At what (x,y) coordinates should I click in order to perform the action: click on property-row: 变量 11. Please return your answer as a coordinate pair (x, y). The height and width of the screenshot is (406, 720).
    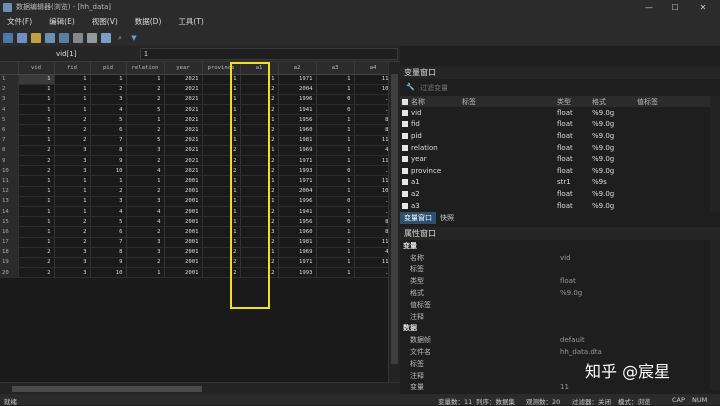
    Looking at the image, I should click on (555, 386).